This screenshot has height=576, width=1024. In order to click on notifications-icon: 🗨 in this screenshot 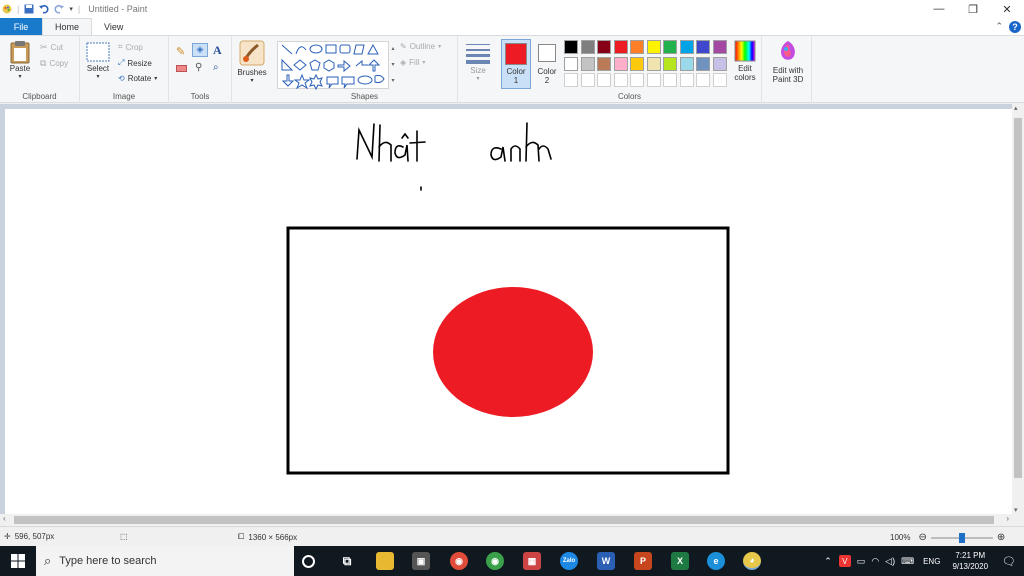, I will do `click(1009, 561)`.